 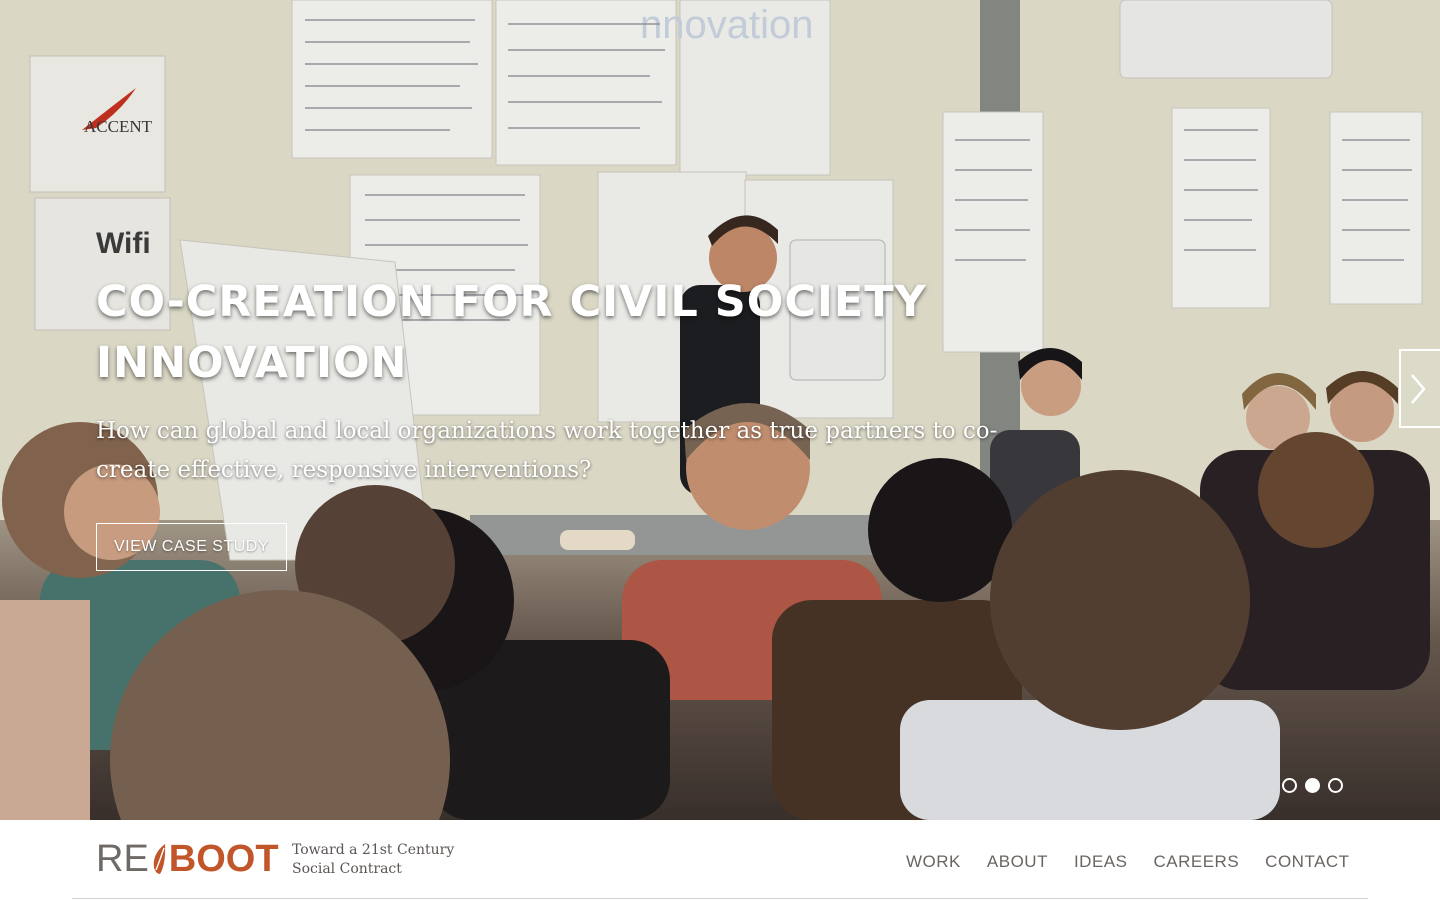 I want to click on main-navigation: WORK ABOUT IDEAS CAREERS CONTACT, so click(x=1128, y=862).